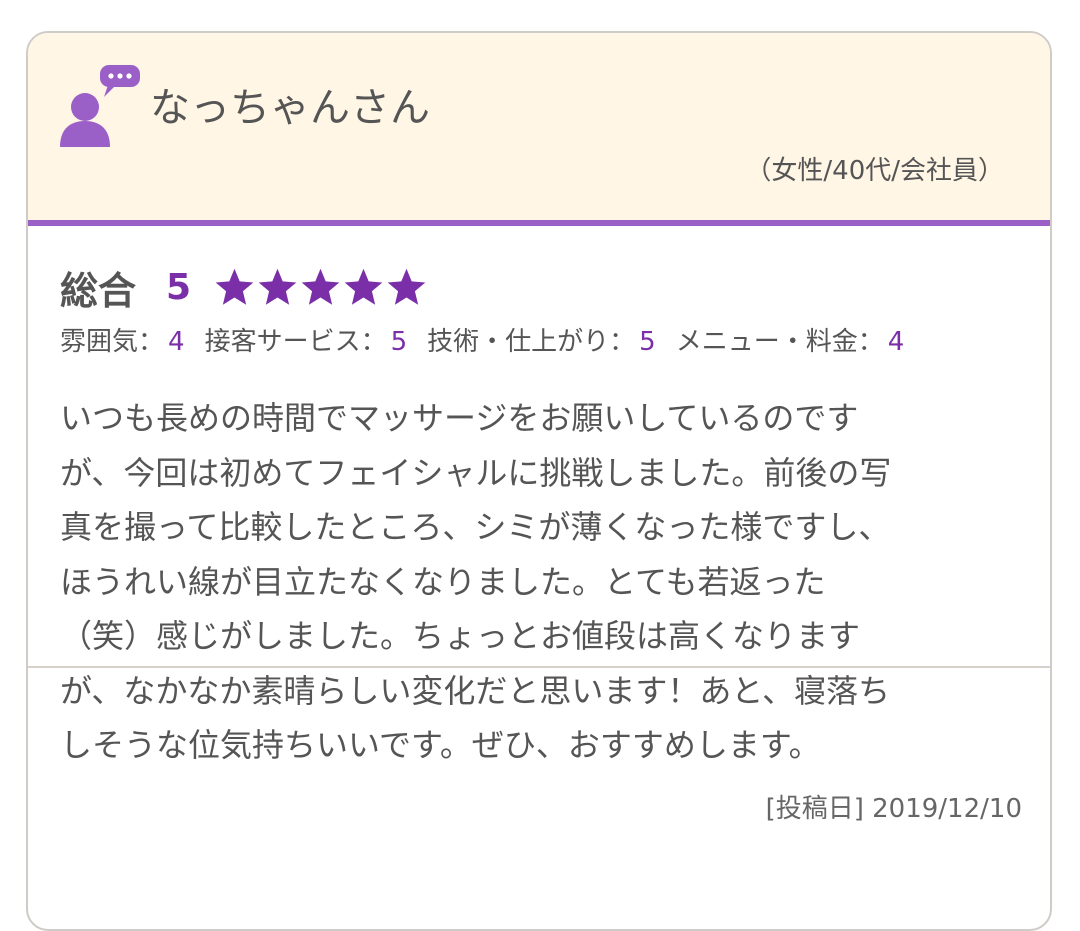  I want to click on sub-ratings: 雰囲気： 4 接客サービス： 5 技術・仕上がり： 5 メニュー・料金： 4, so click(492, 339).